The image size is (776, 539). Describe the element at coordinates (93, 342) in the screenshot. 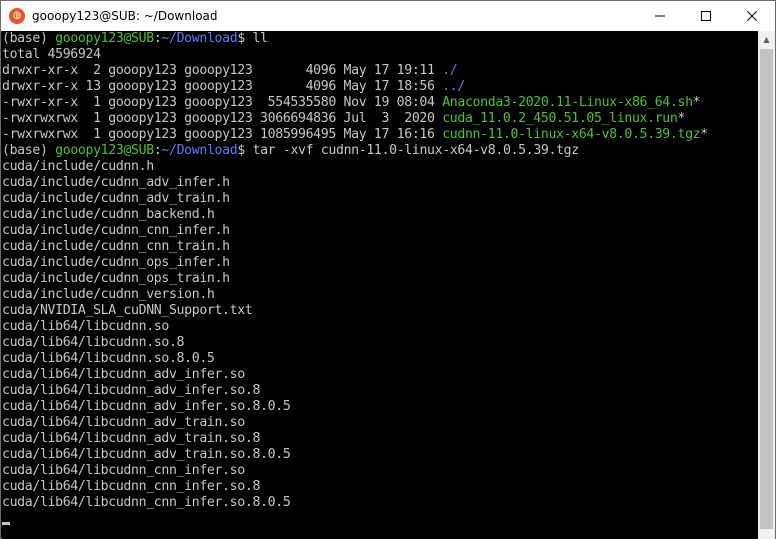

I see `extracted-file-line: cuda/lib64/libcudnn.so.8` at that location.